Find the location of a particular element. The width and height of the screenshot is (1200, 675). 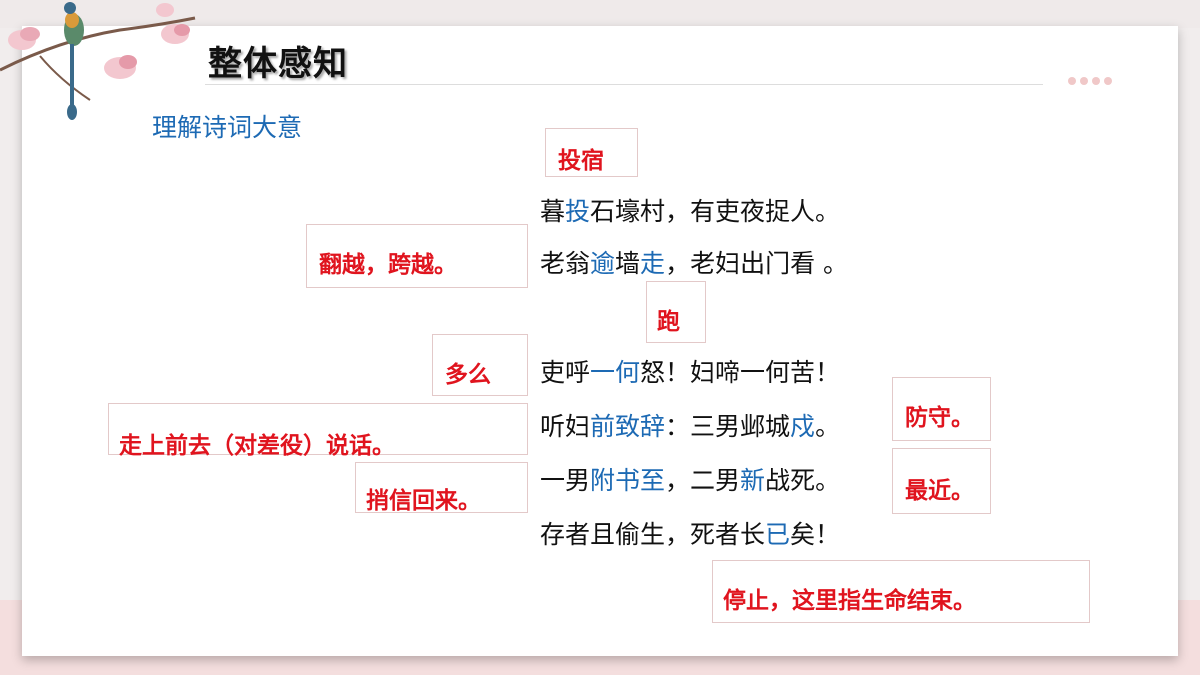

poem-text: 墙 is located at coordinates (628, 263).